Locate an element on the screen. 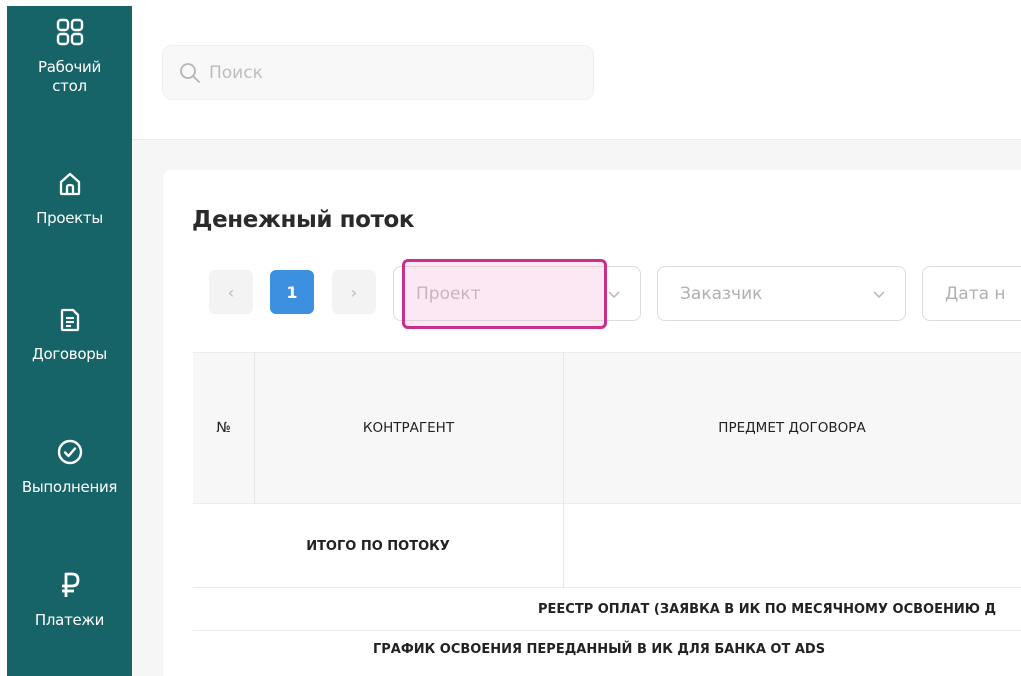 Image resolution: width=1021 pixels, height=676 pixels. customer-select-placeholder: Заказчик is located at coordinates (721, 293).